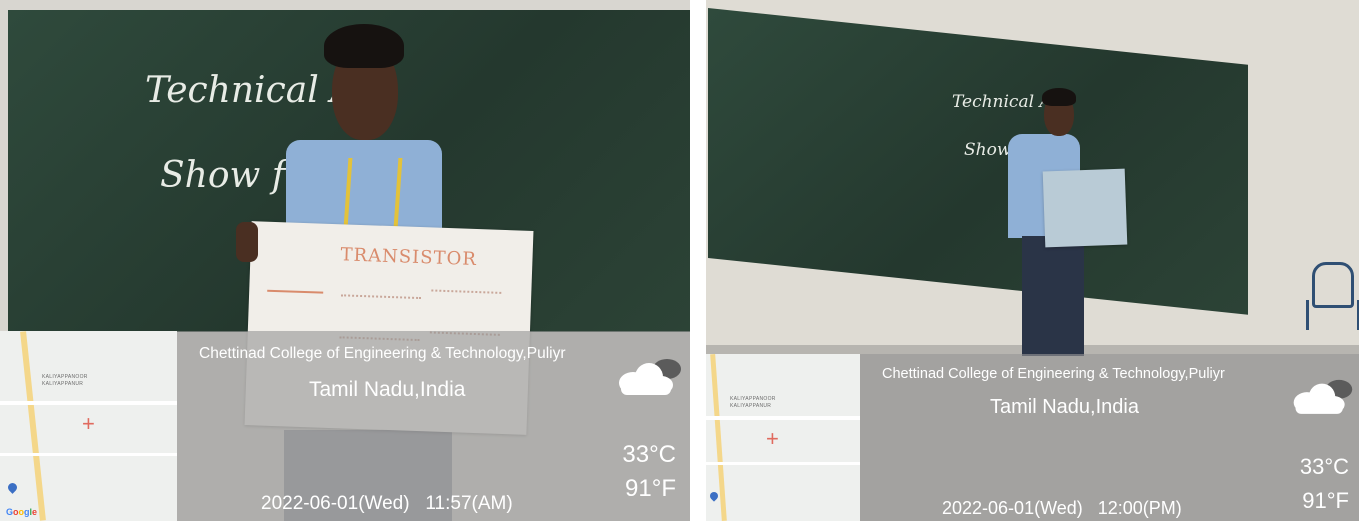 The width and height of the screenshot is (1359, 521). I want to click on datetime-stamp: 2022-06-01(Wed) 11:57(AM), so click(387, 503).